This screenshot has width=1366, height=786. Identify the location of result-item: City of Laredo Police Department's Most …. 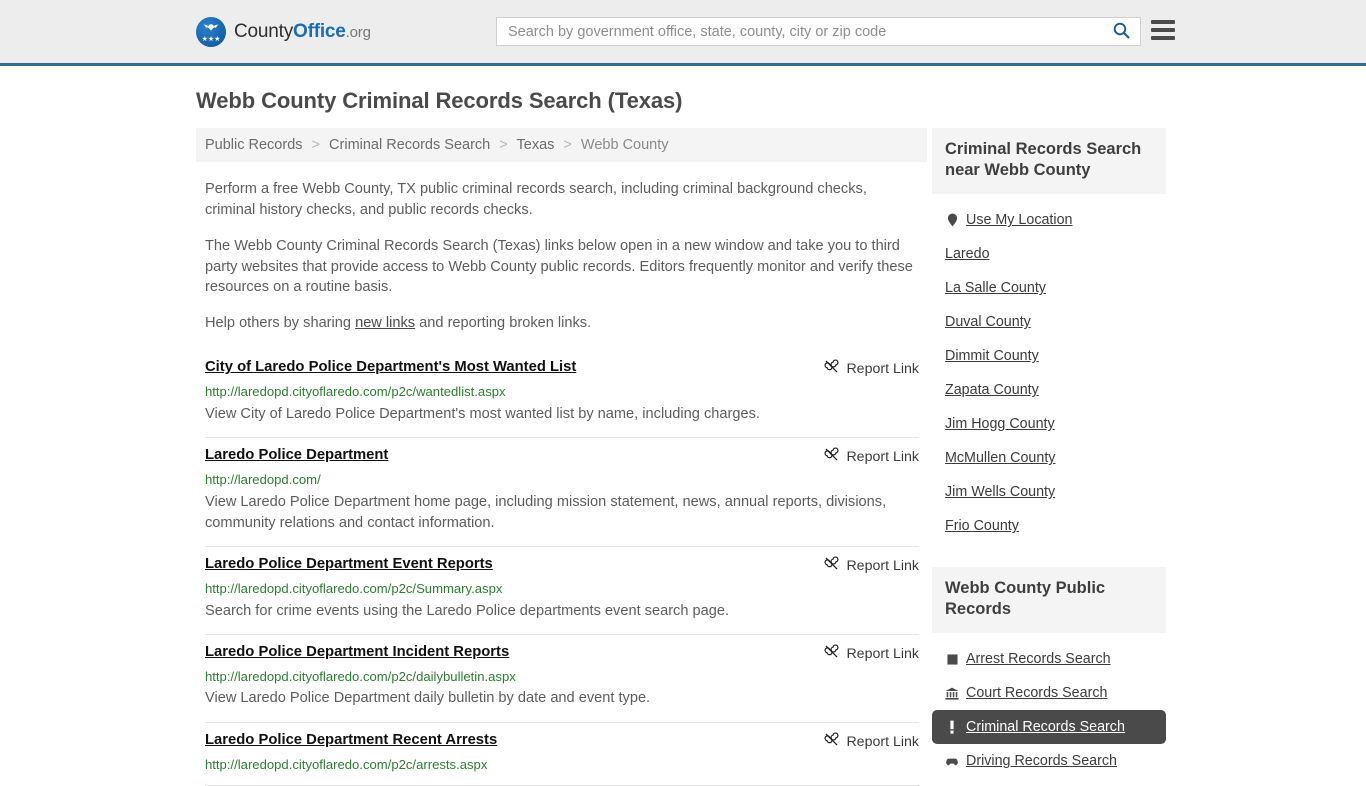
(562, 394).